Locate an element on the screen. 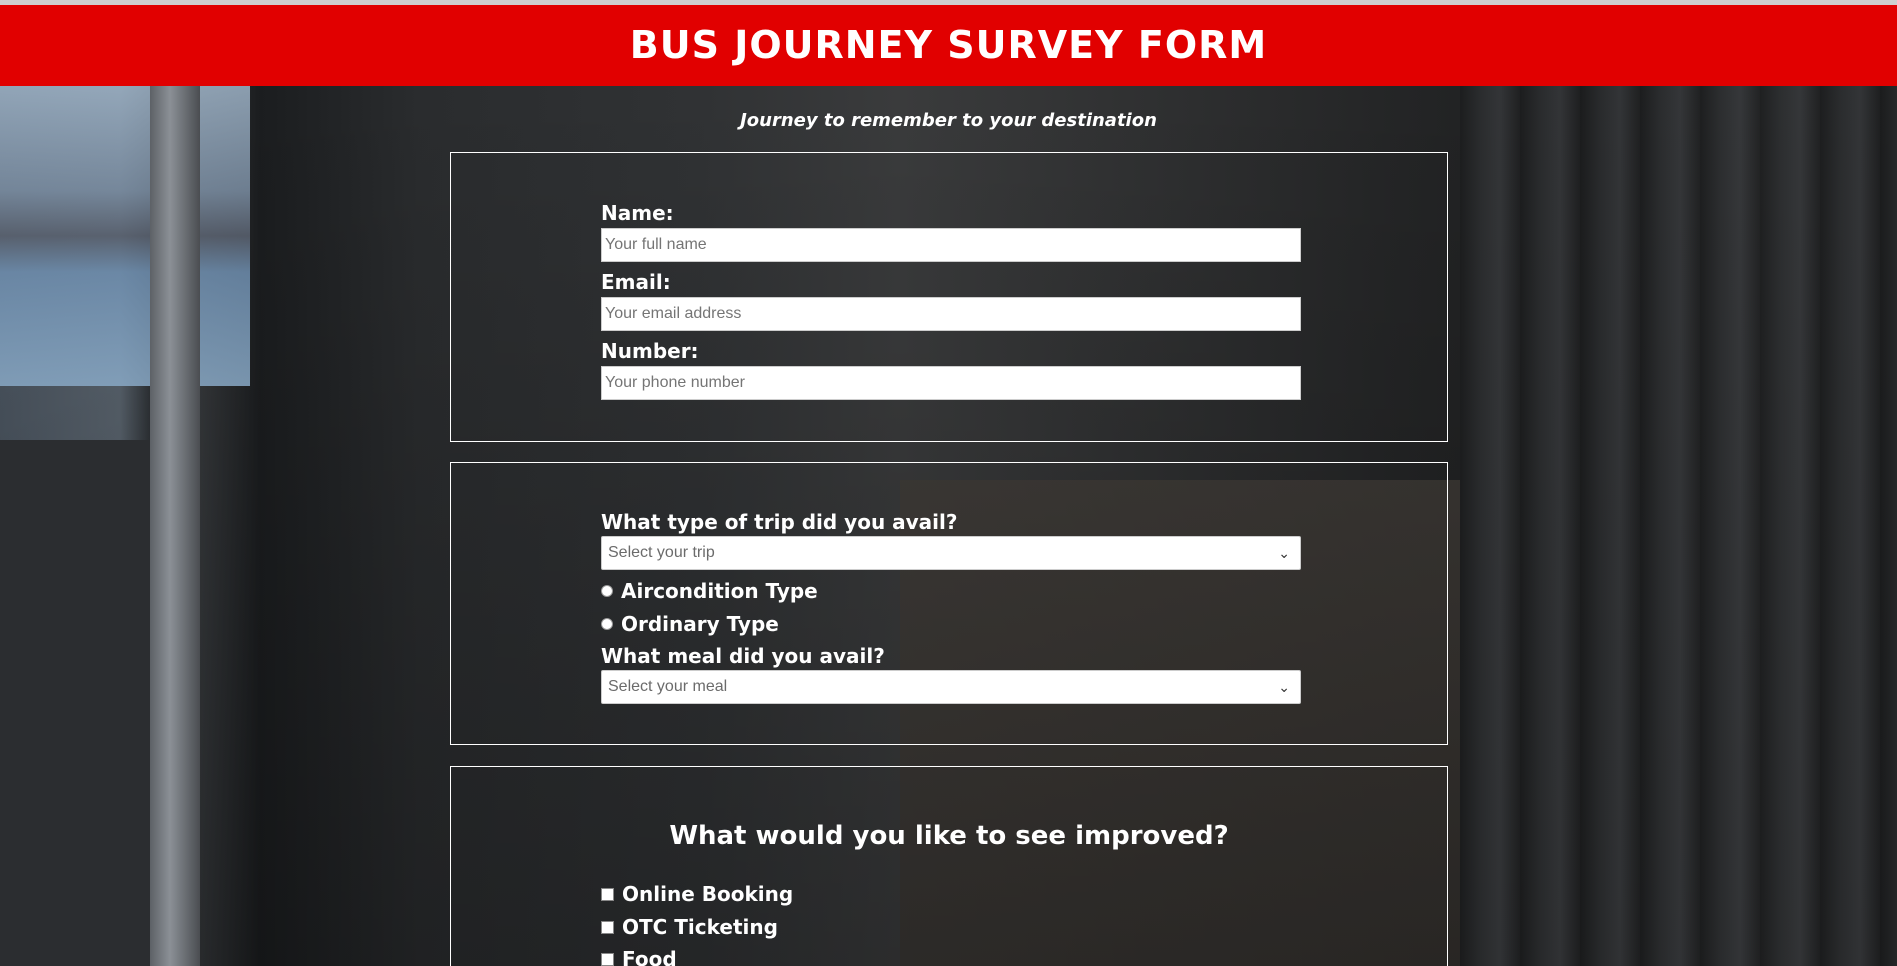  number-label: Number: is located at coordinates (650, 351).